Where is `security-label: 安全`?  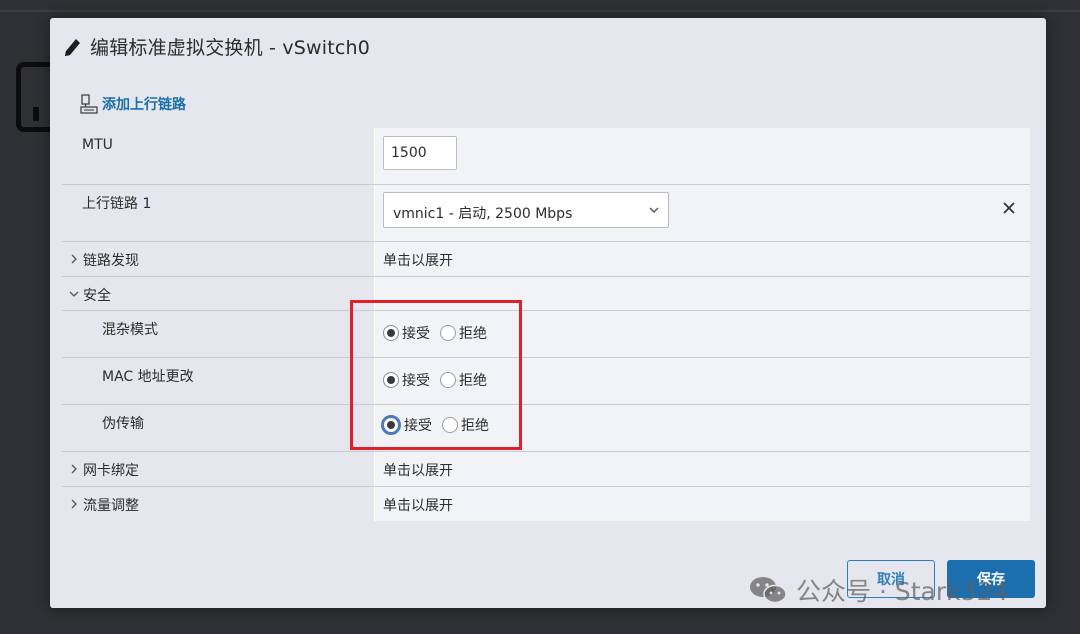
security-label: 安全 is located at coordinates (97, 296).